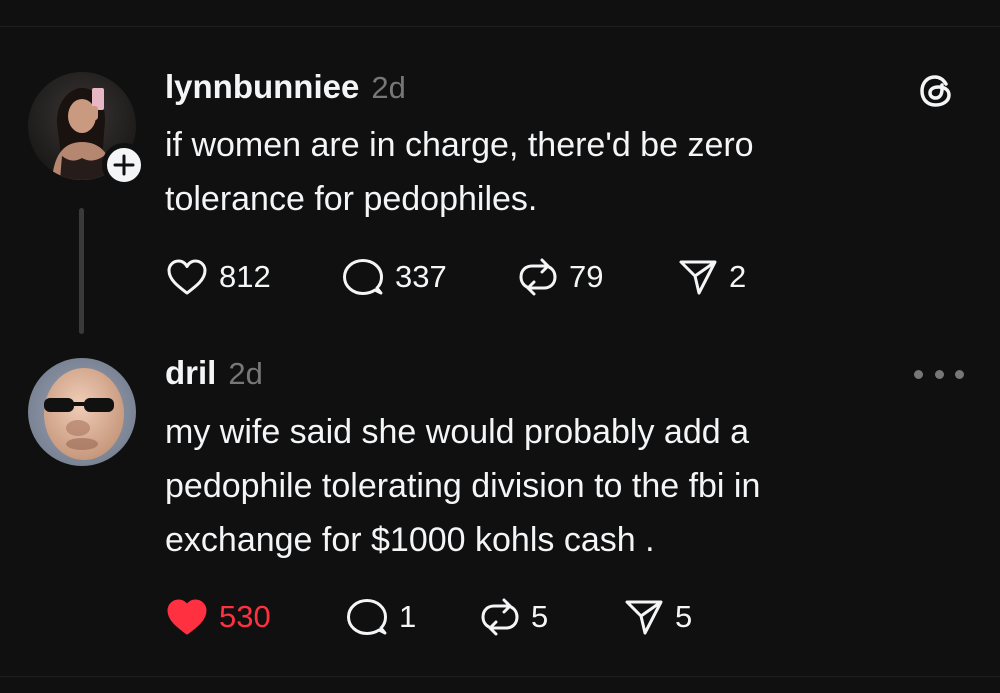 This screenshot has width=1000, height=693. Describe the element at coordinates (262, 87) in the screenshot. I see `username: lynnbunniee` at that location.